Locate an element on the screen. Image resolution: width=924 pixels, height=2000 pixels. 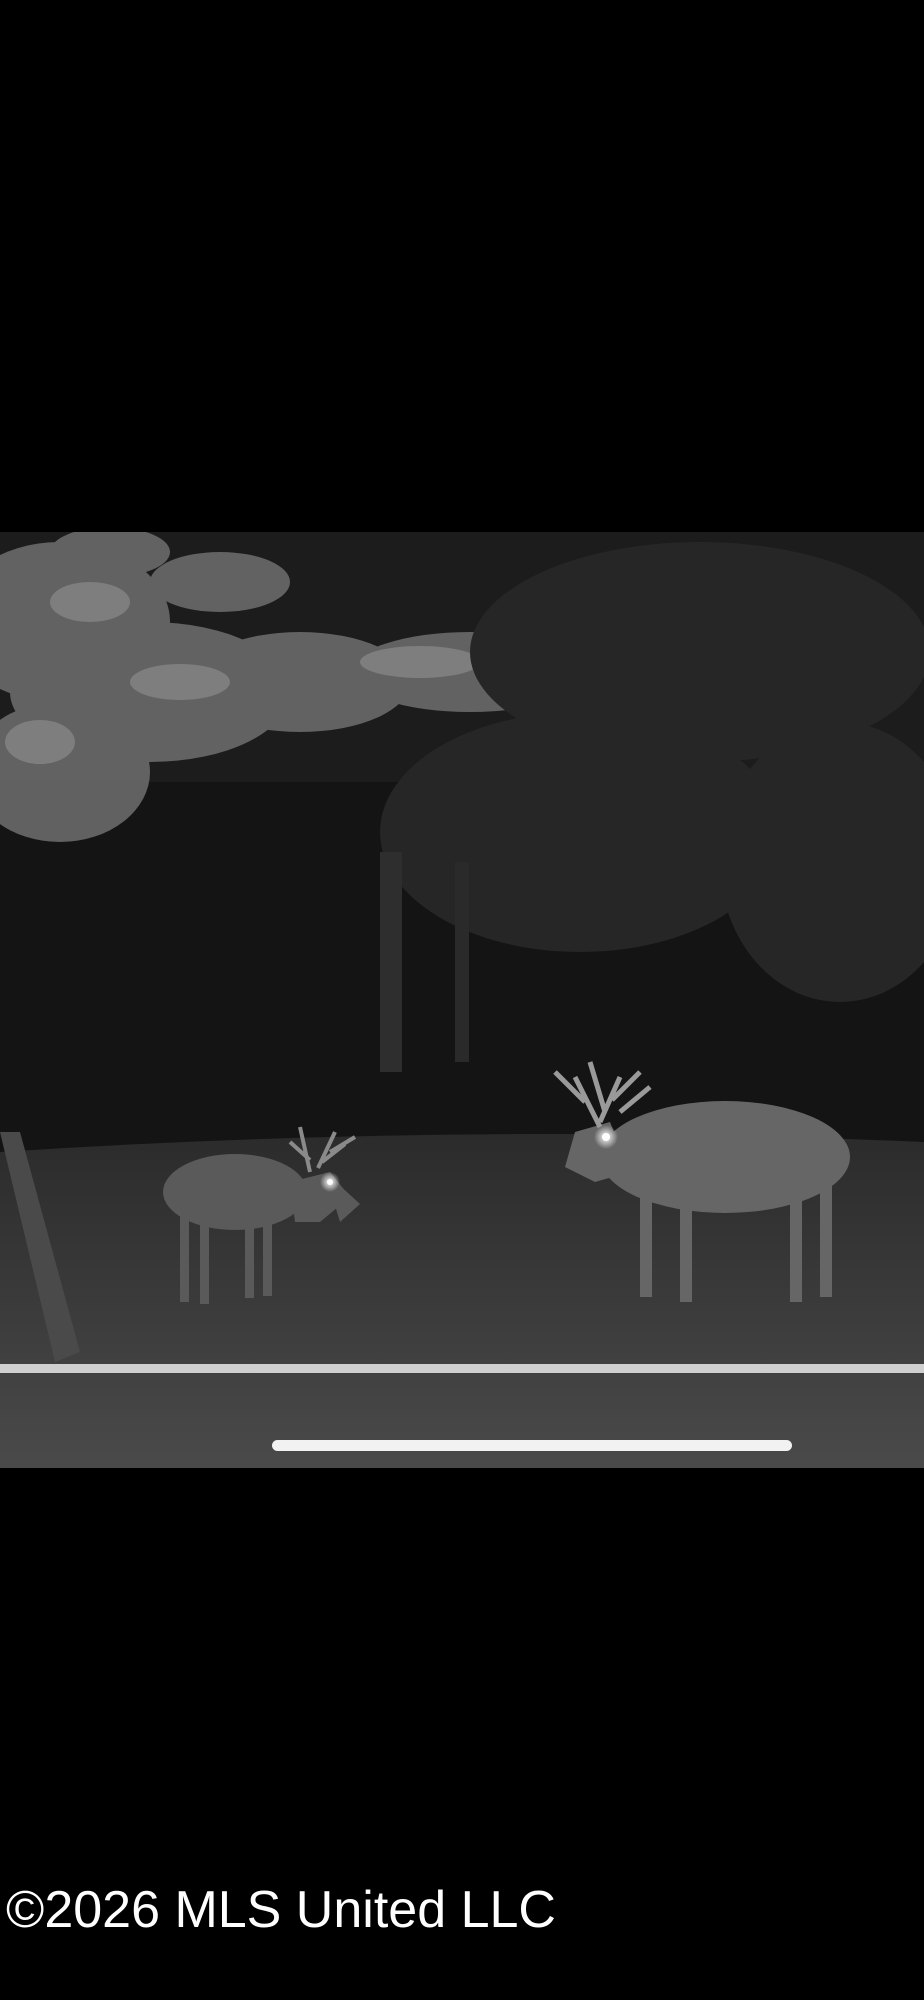
copyright-text: ©2026 MLS United LLC is located at coordinates (281, 1910).